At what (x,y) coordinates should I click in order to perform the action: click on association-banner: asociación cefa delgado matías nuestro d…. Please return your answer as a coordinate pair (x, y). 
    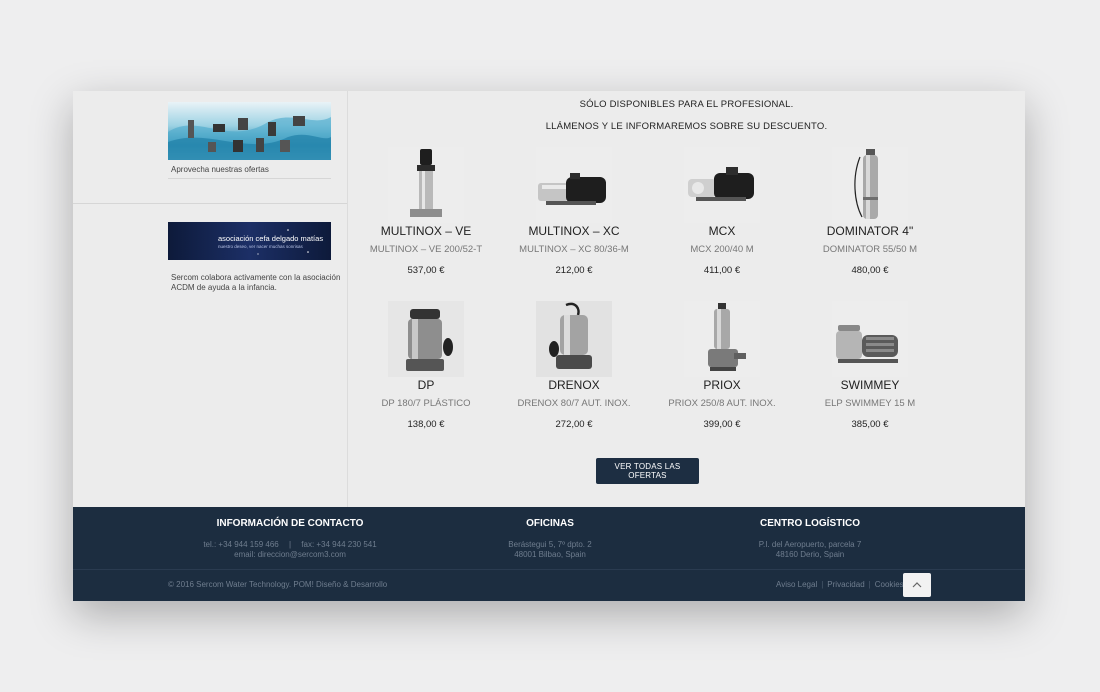
    Looking at the image, I should click on (249, 241).